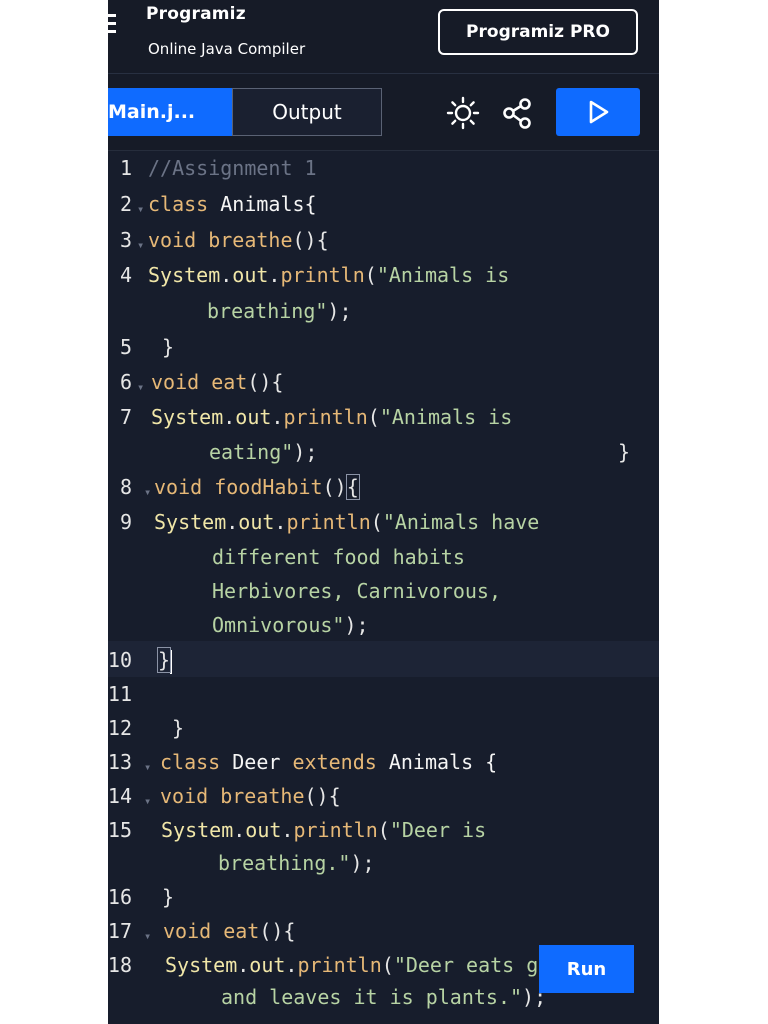 The image size is (768, 1024). Describe the element at coordinates (125, 417) in the screenshot. I see `line-number: 7` at that location.